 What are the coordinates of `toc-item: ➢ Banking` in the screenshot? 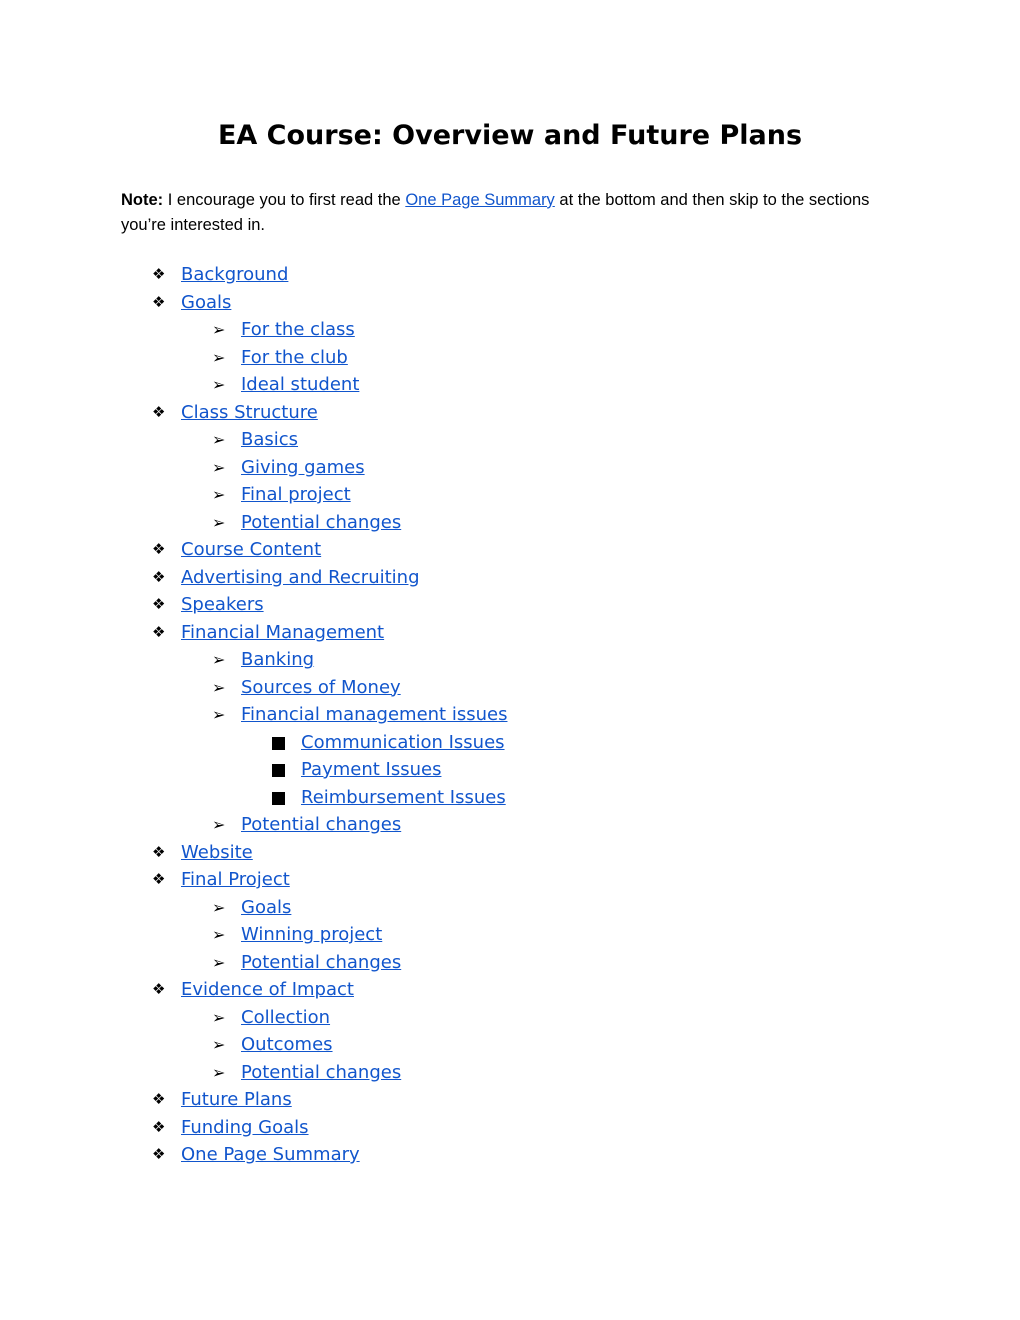 It's located at (510, 660).